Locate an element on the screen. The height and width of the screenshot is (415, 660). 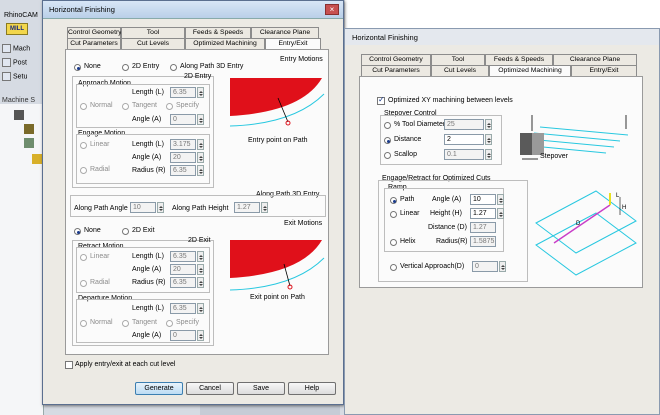
engage-length-spinner is located at coordinates (200, 144).